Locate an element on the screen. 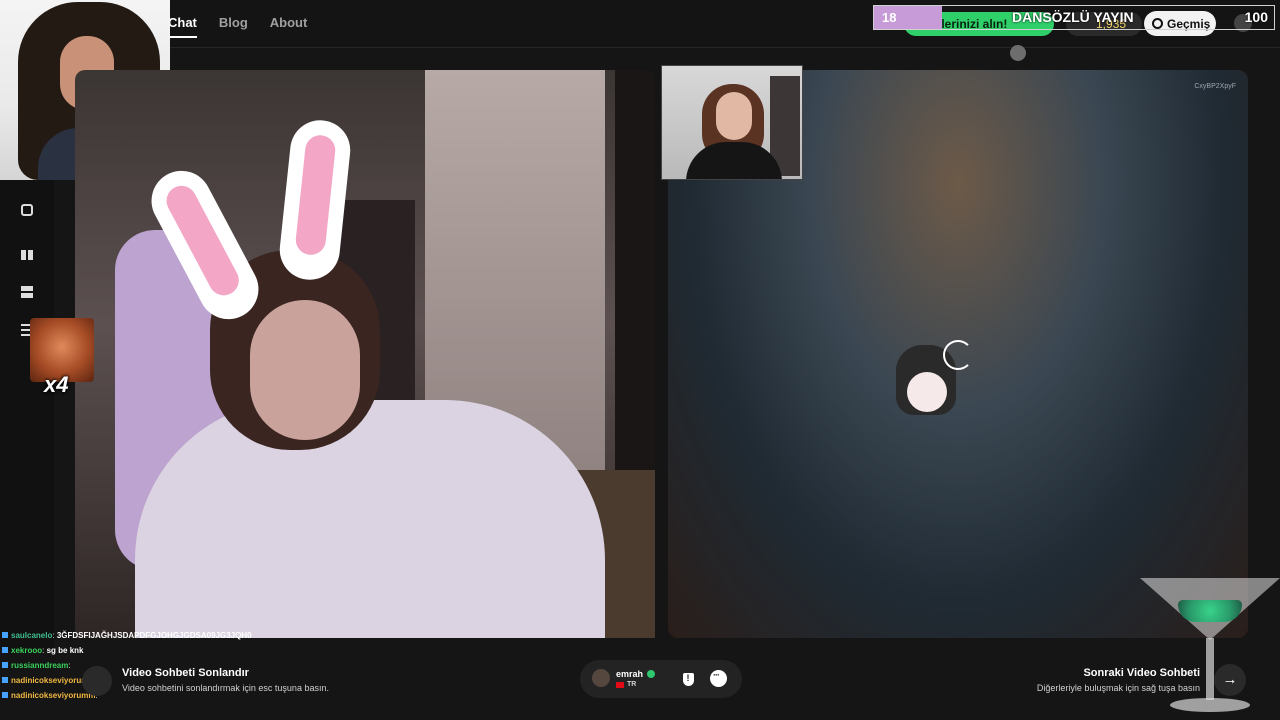  layout-rows-button is located at coordinates (27, 292).